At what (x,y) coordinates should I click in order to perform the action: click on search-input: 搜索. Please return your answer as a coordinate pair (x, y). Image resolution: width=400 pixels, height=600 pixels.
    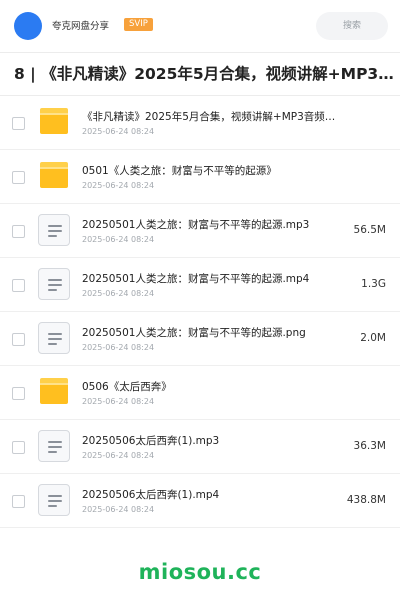
    Looking at the image, I should click on (352, 26).